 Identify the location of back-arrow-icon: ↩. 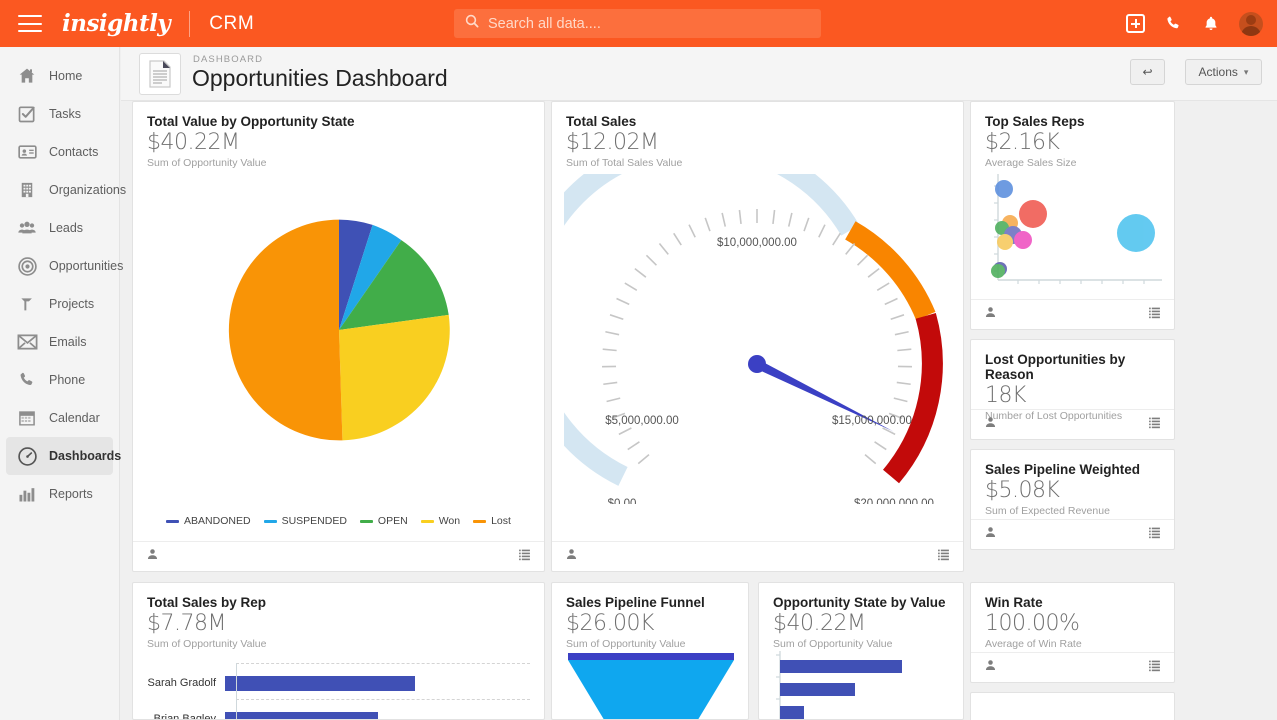
(1147, 72).